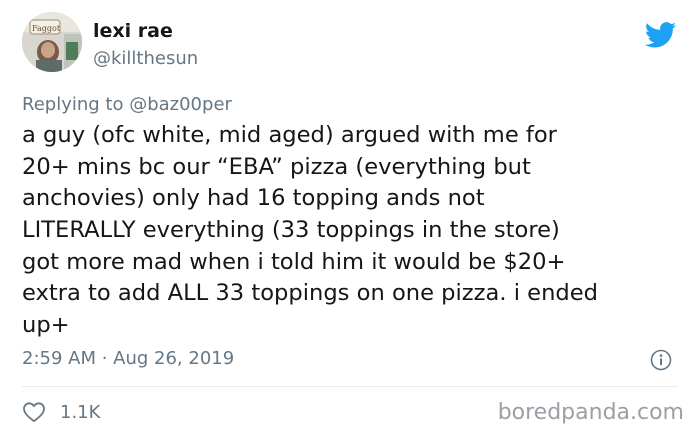 This screenshot has width=700, height=441. Describe the element at coordinates (76, 104) in the screenshot. I see `replying-to-prefix: Replying to` at that location.